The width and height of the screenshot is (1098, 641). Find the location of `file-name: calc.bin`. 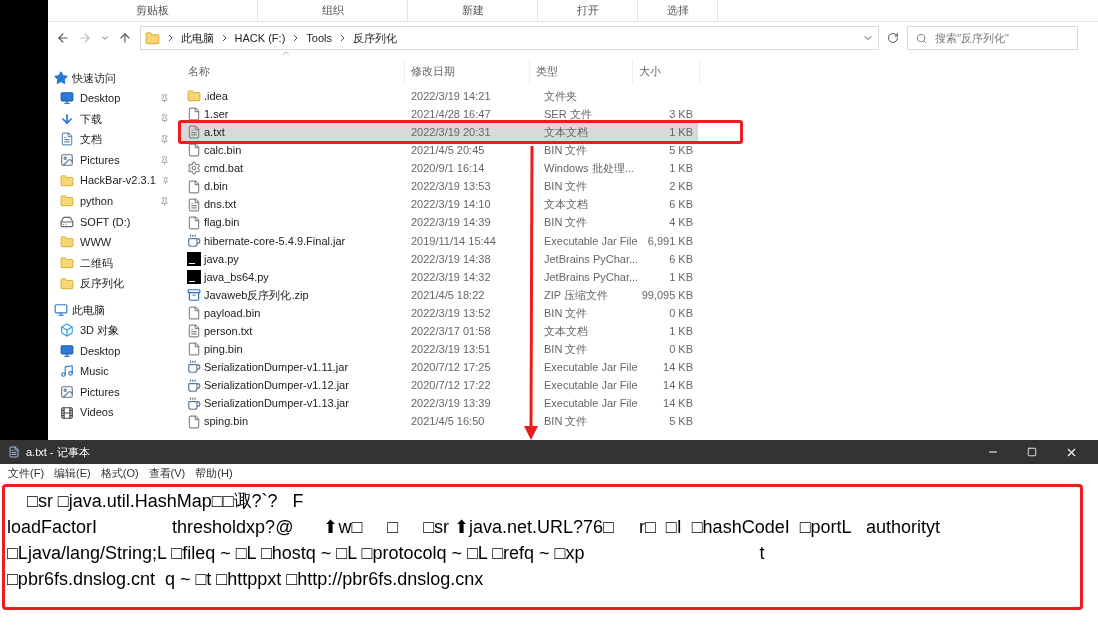

file-name: calc.bin is located at coordinates (223, 151).